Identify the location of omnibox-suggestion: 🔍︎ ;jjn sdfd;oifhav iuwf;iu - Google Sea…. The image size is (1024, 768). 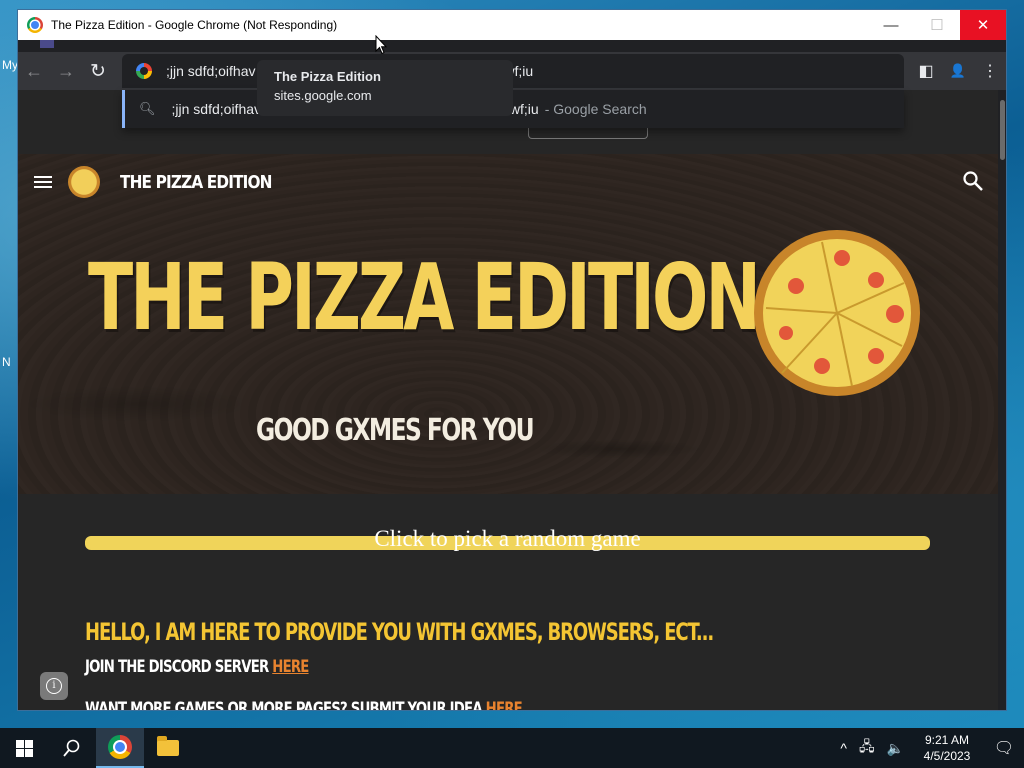
(513, 109).